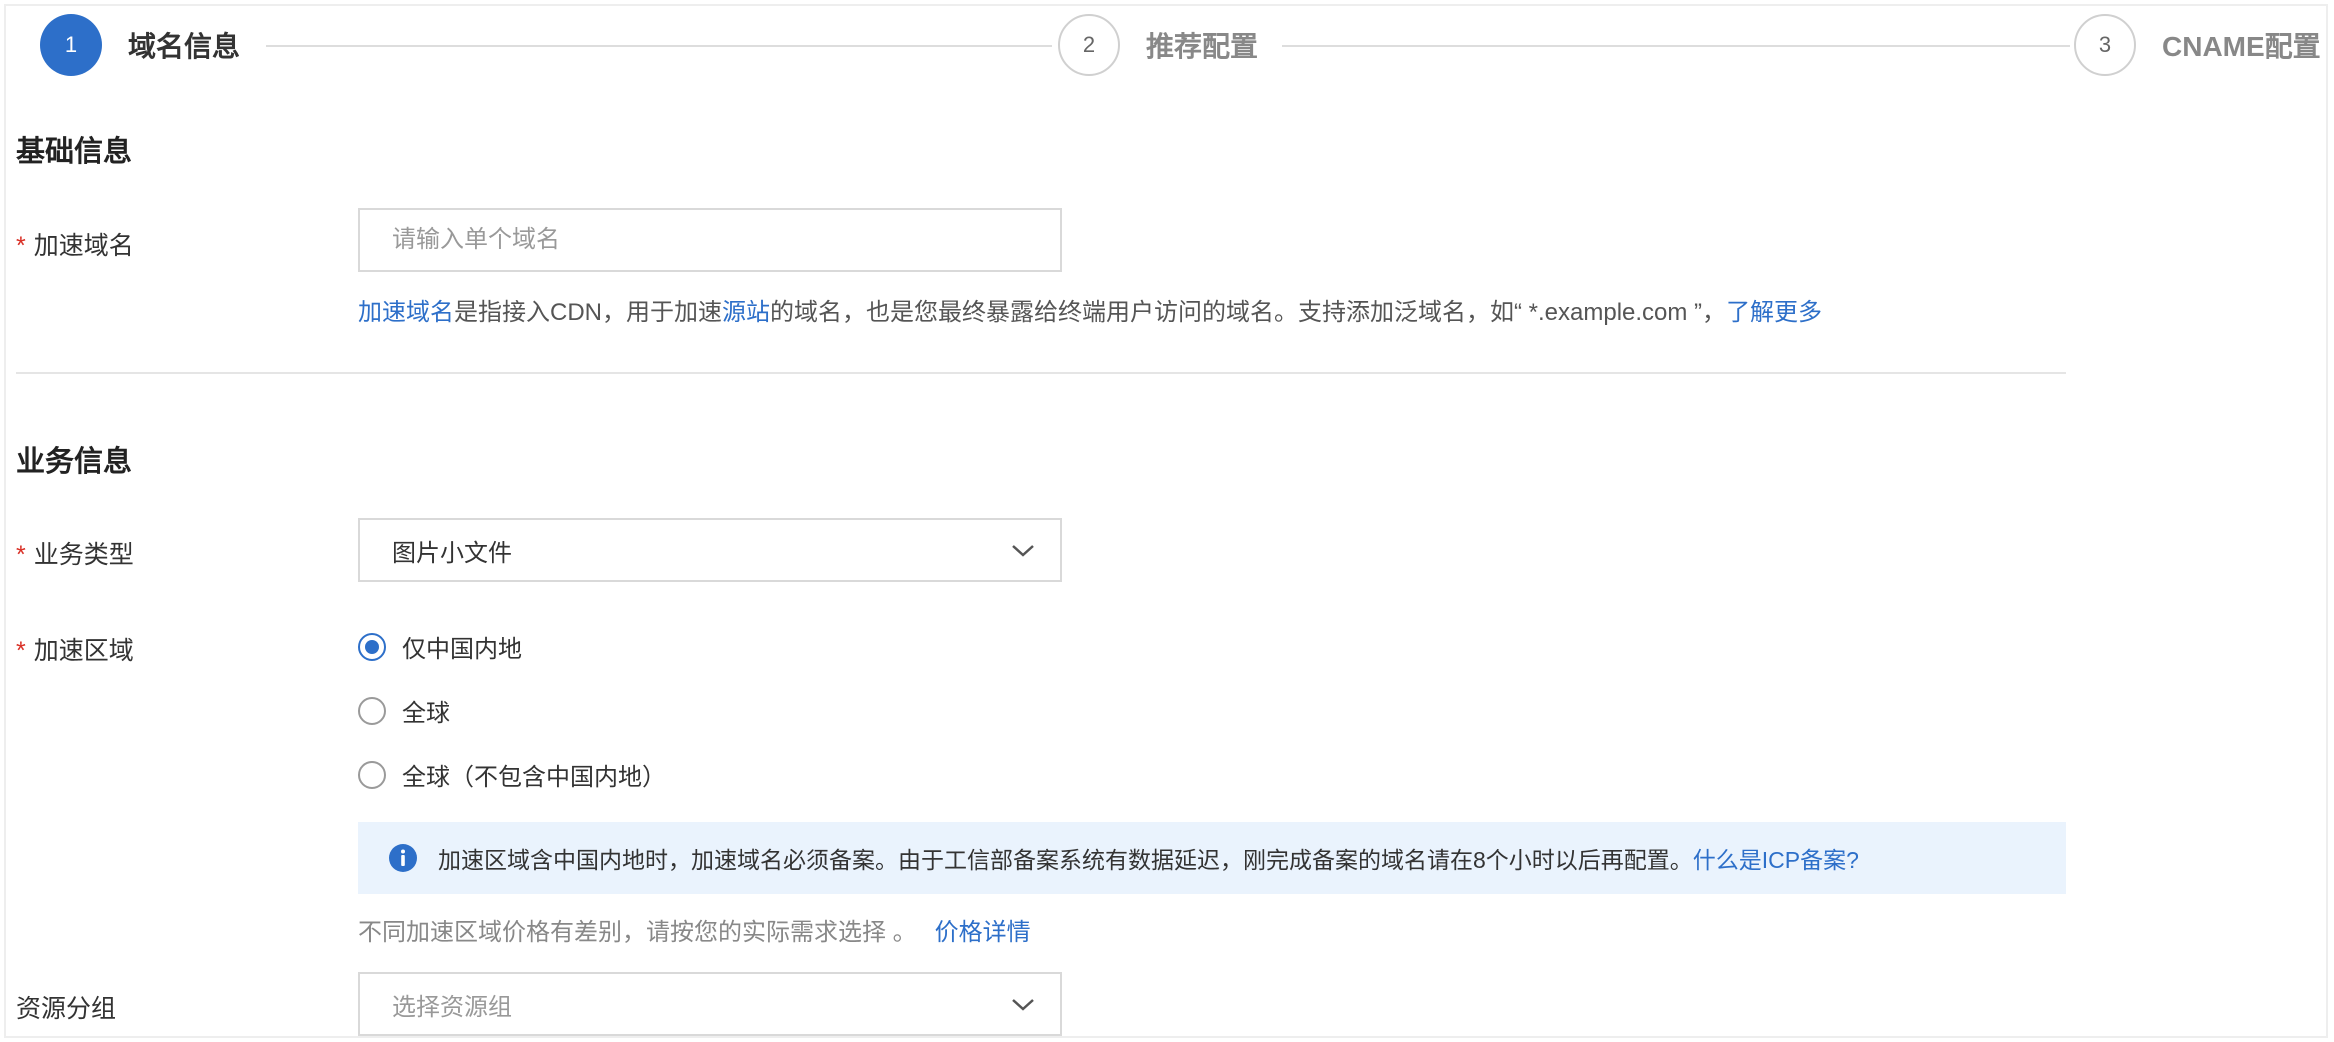  What do you see at coordinates (534, 777) in the screenshot?
I see `radio-label-global-excl-mainland: 全球（不包含中国内地）` at bounding box center [534, 777].